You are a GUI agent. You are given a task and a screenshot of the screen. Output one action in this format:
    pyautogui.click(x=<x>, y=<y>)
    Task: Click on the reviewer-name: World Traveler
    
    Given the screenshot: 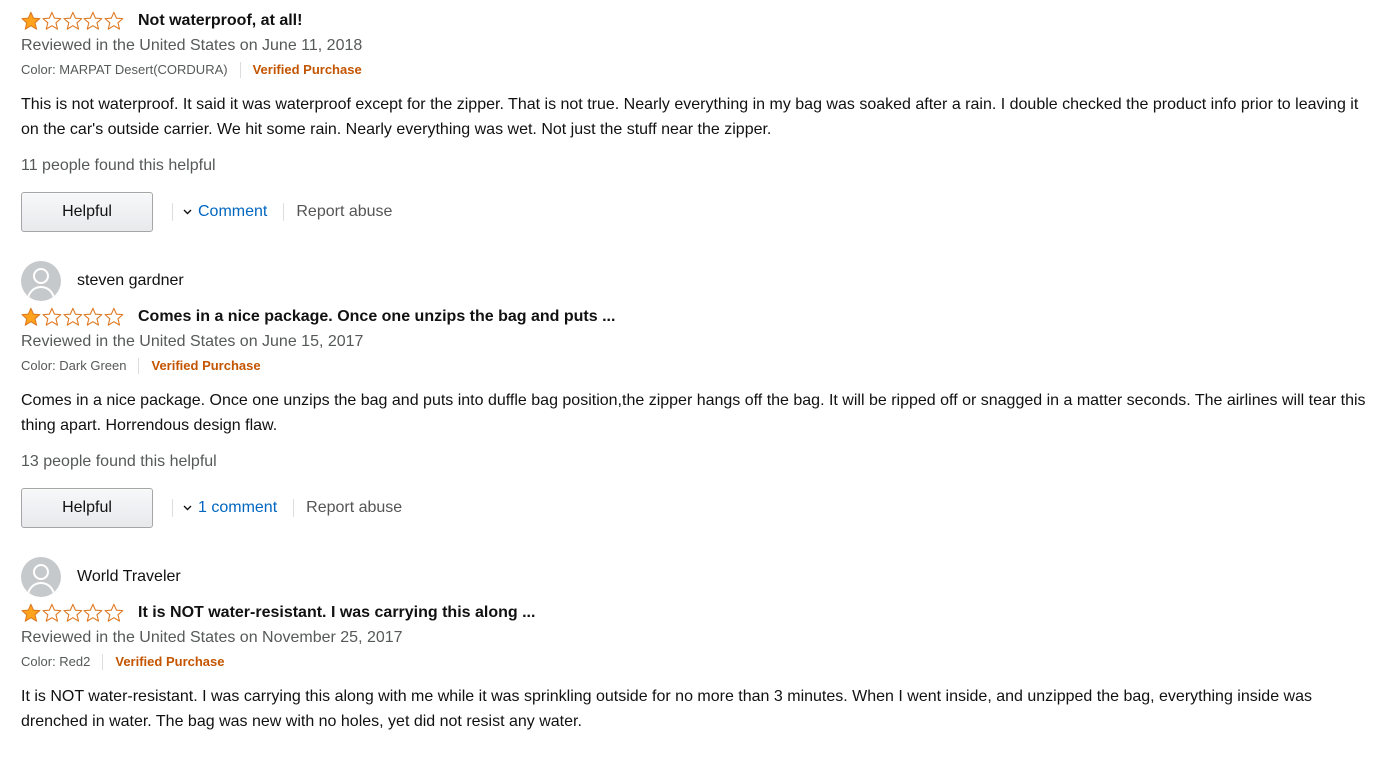 What is the action you would take?
    pyautogui.click(x=129, y=577)
    